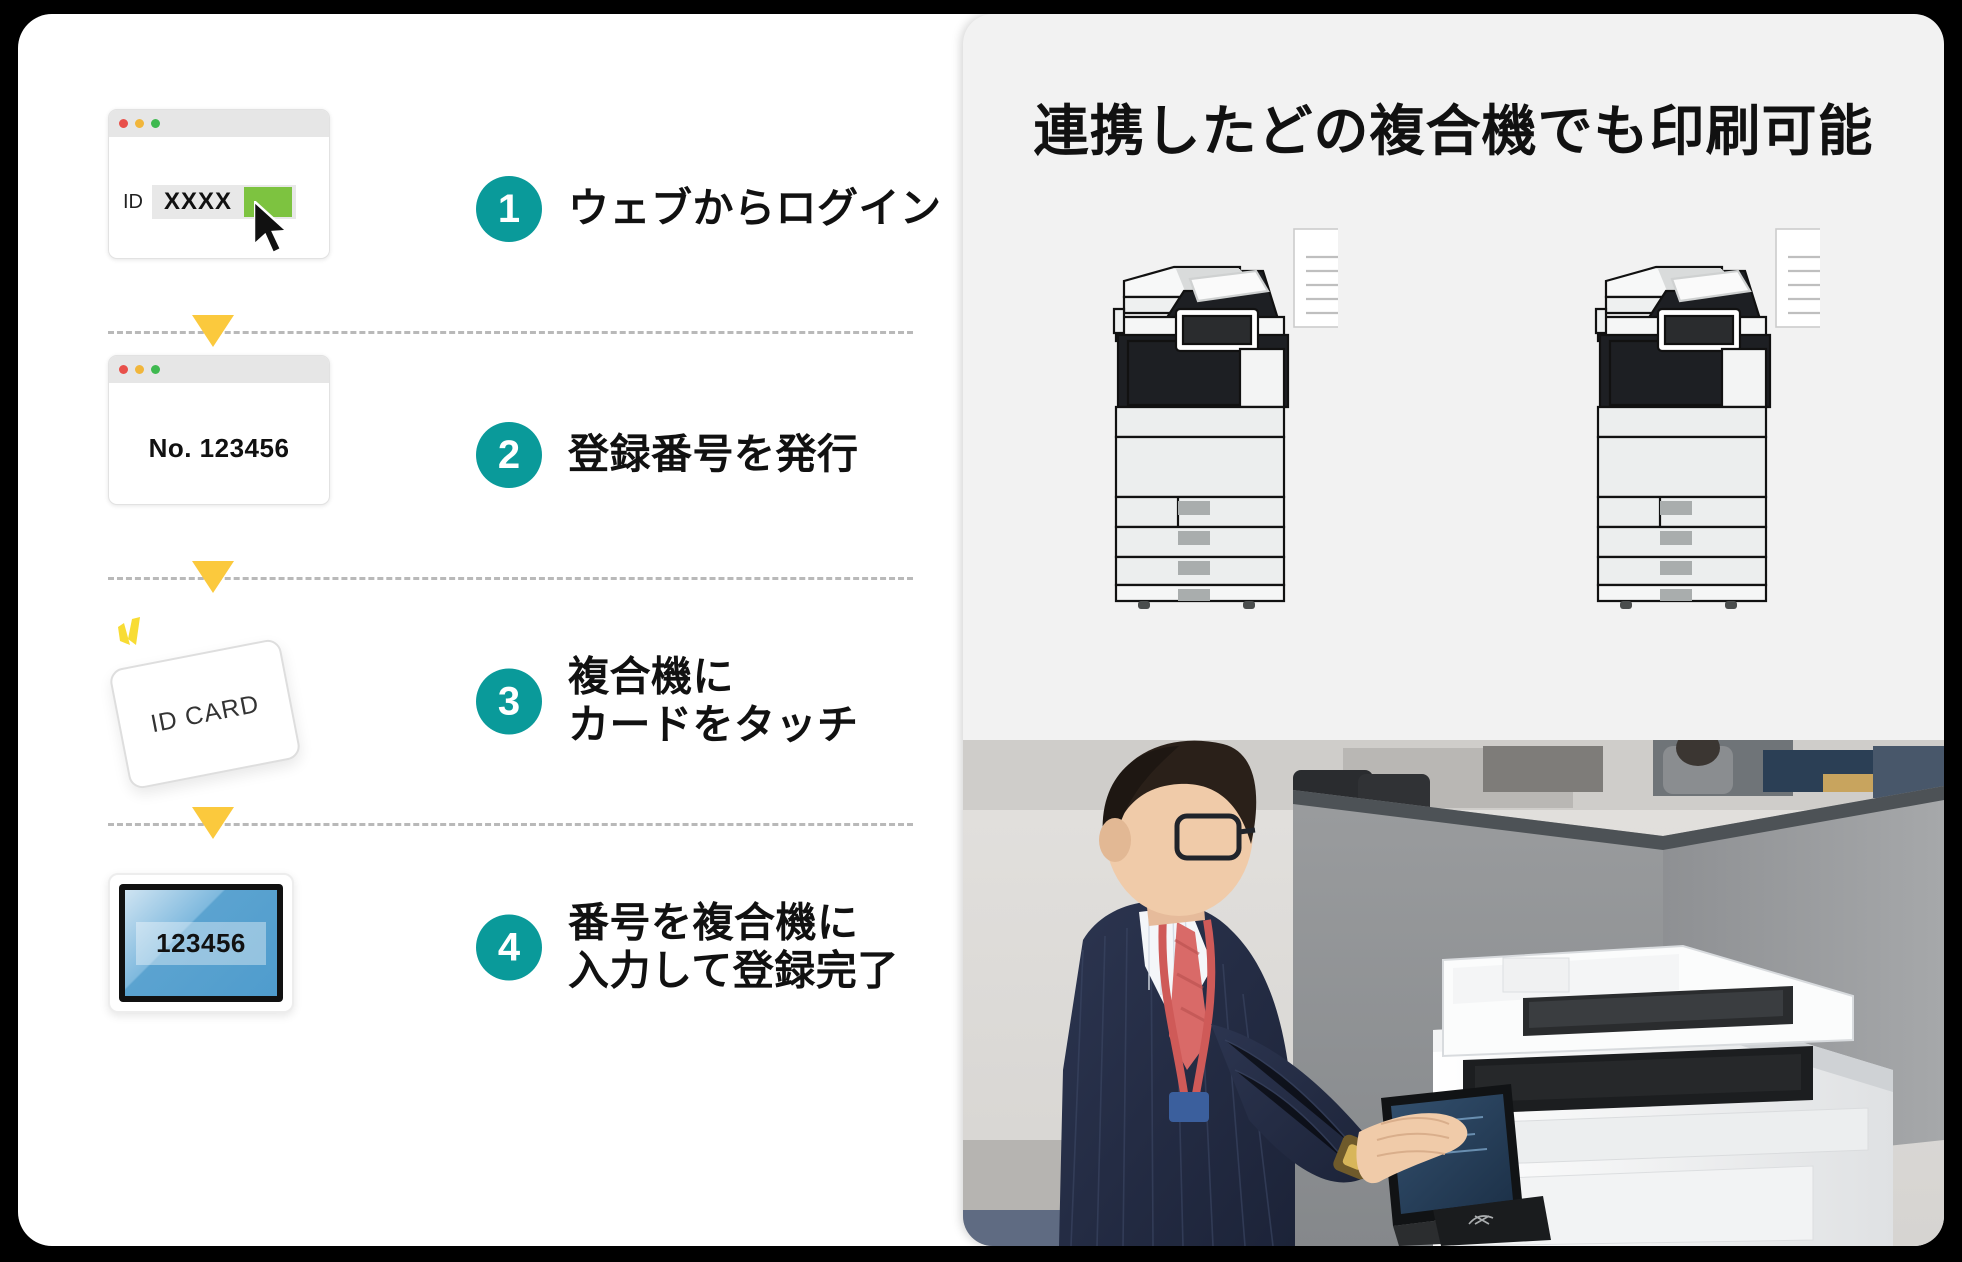 The width and height of the screenshot is (1962, 1262). What do you see at coordinates (755, 208) in the screenshot?
I see `step-label-1: ウェブからログイン` at bounding box center [755, 208].